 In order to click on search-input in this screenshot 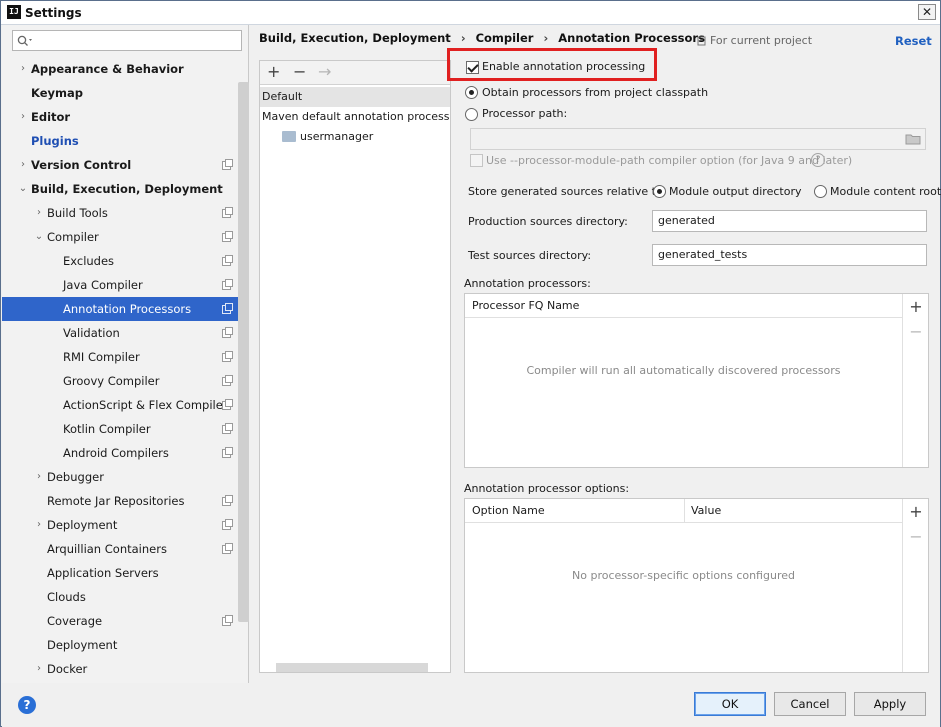, I will do `click(127, 40)`.